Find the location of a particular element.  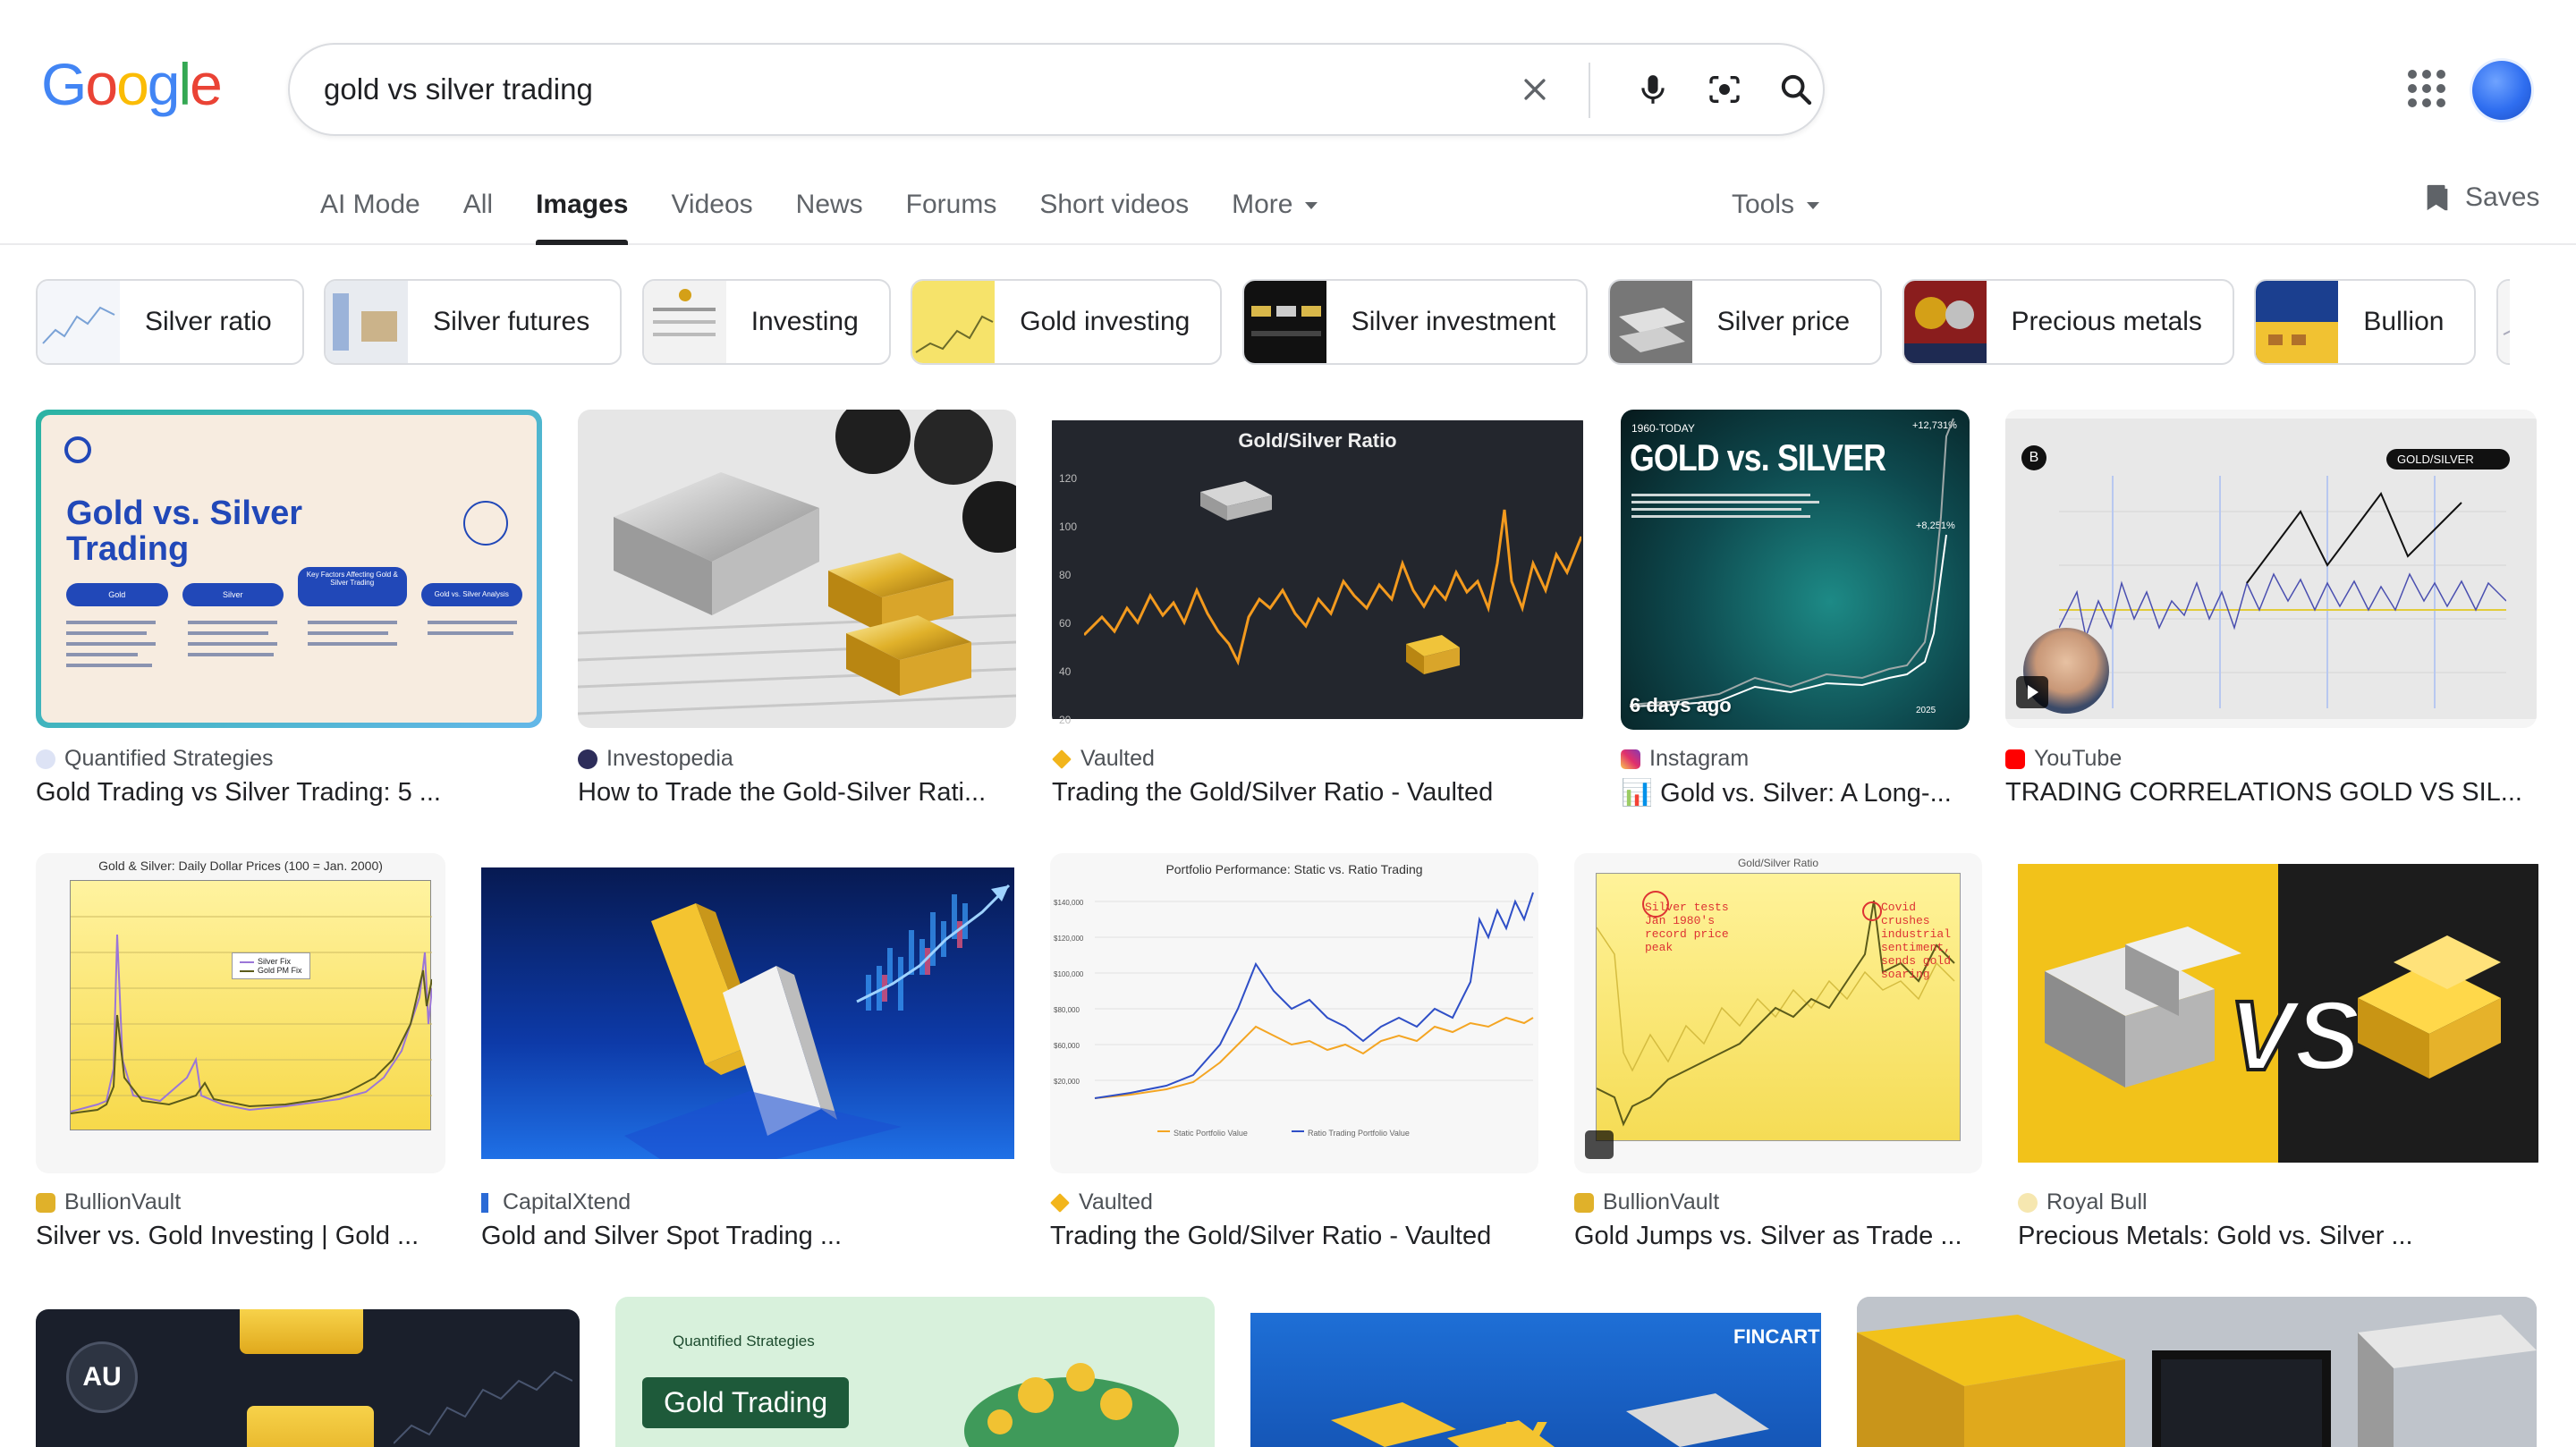

badge: 6 days ago is located at coordinates (1681, 705).